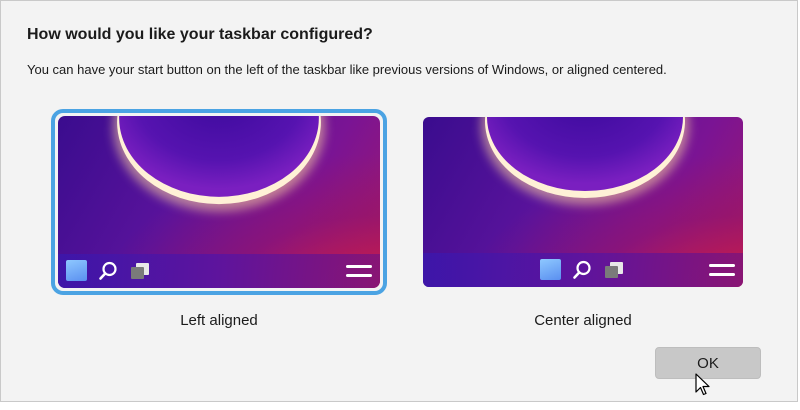  Describe the element at coordinates (583, 320) in the screenshot. I see `center-aligned-label: Center aligned` at that location.